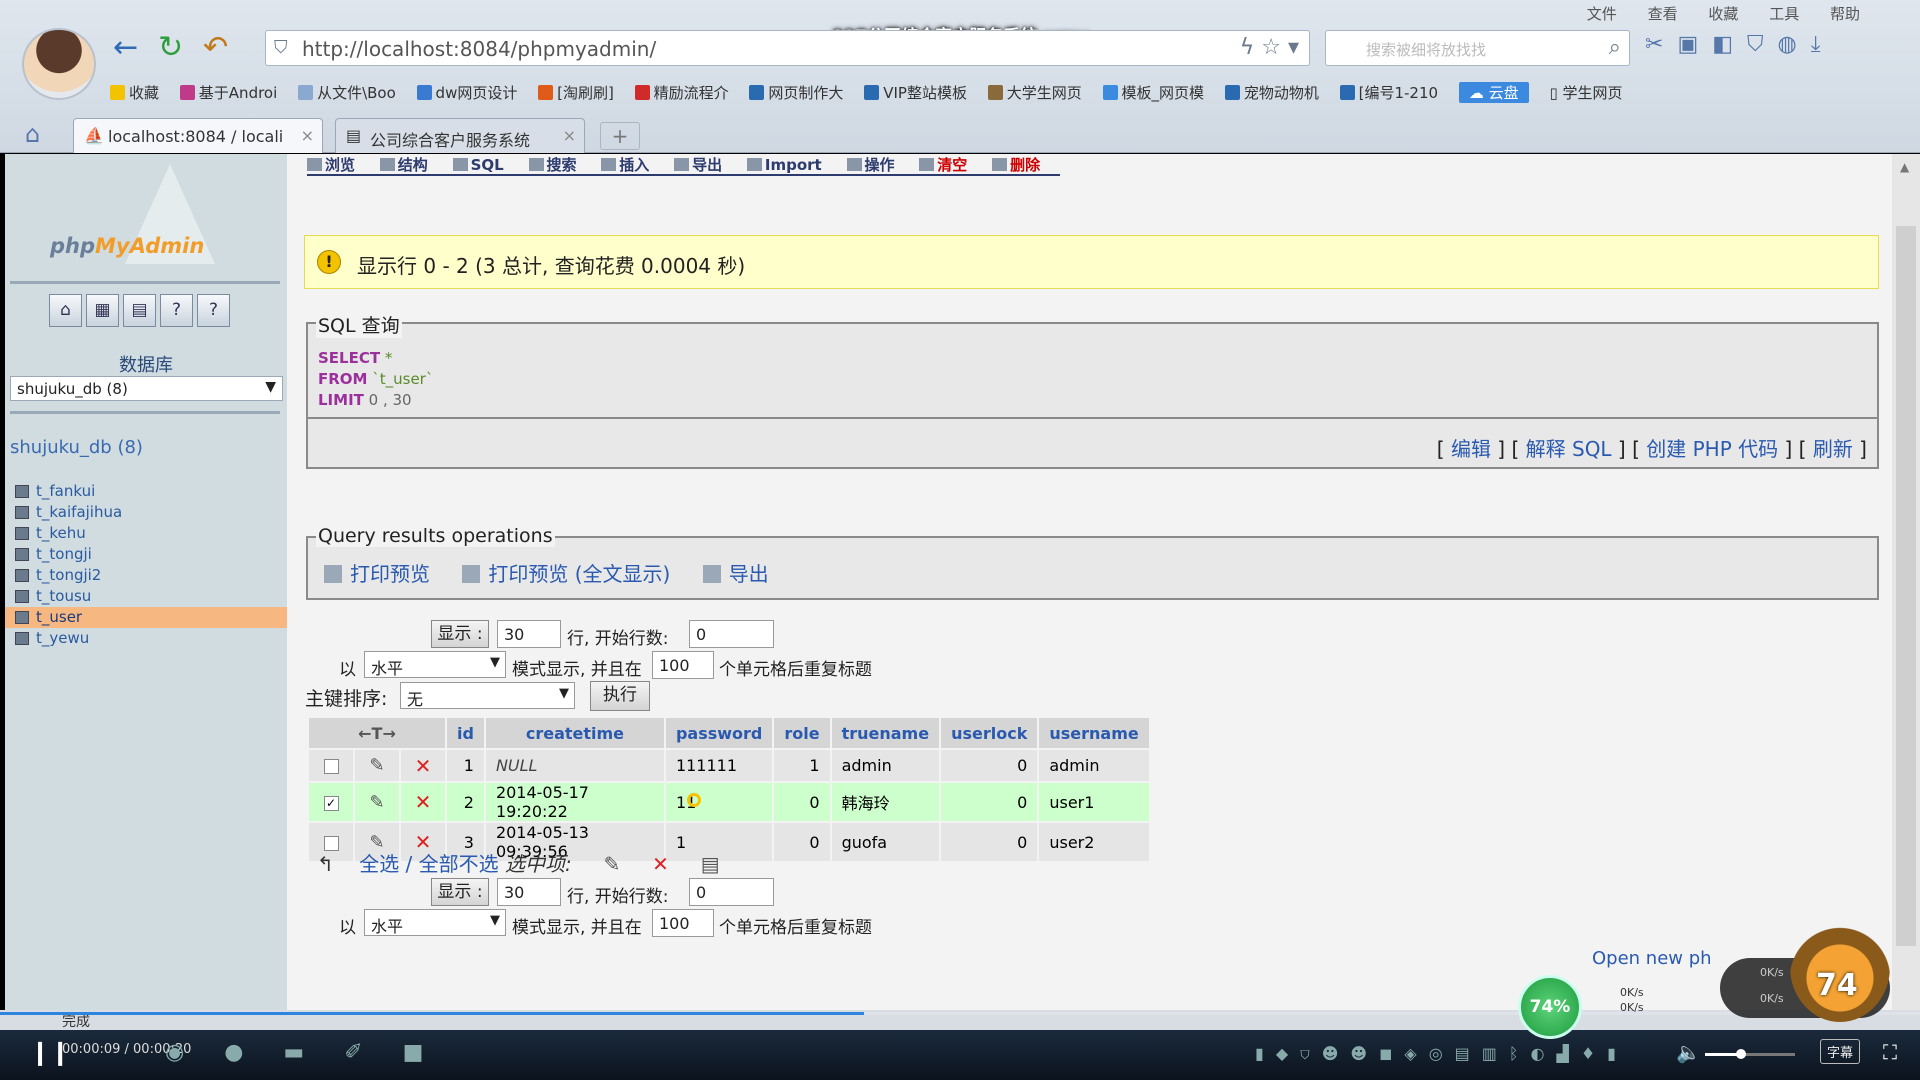 The width and height of the screenshot is (1920, 1080). What do you see at coordinates (1833, 449) in the screenshot?
I see `refresh-link: 刷新` at bounding box center [1833, 449].